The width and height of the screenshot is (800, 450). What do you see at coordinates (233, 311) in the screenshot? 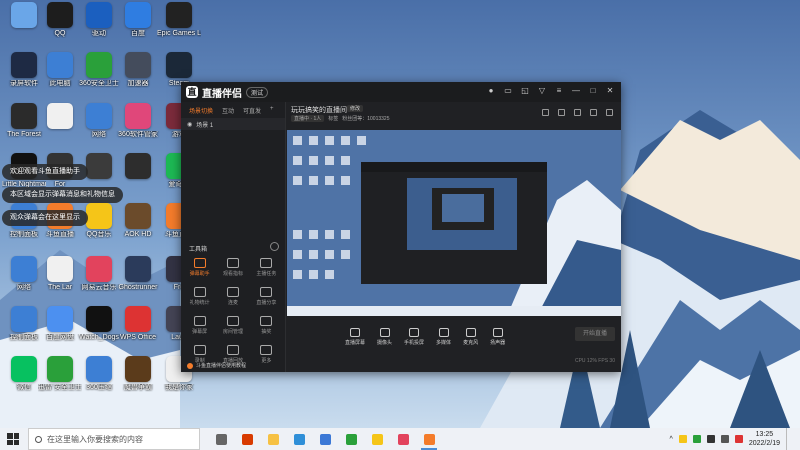
I see `tools-grid: 弹幕助手 观看指标 主播任务 礼物统计 连麦 直播分享 弹幕屏 房间管理 抽奖 录制 直播回放 更多` at bounding box center [233, 311].